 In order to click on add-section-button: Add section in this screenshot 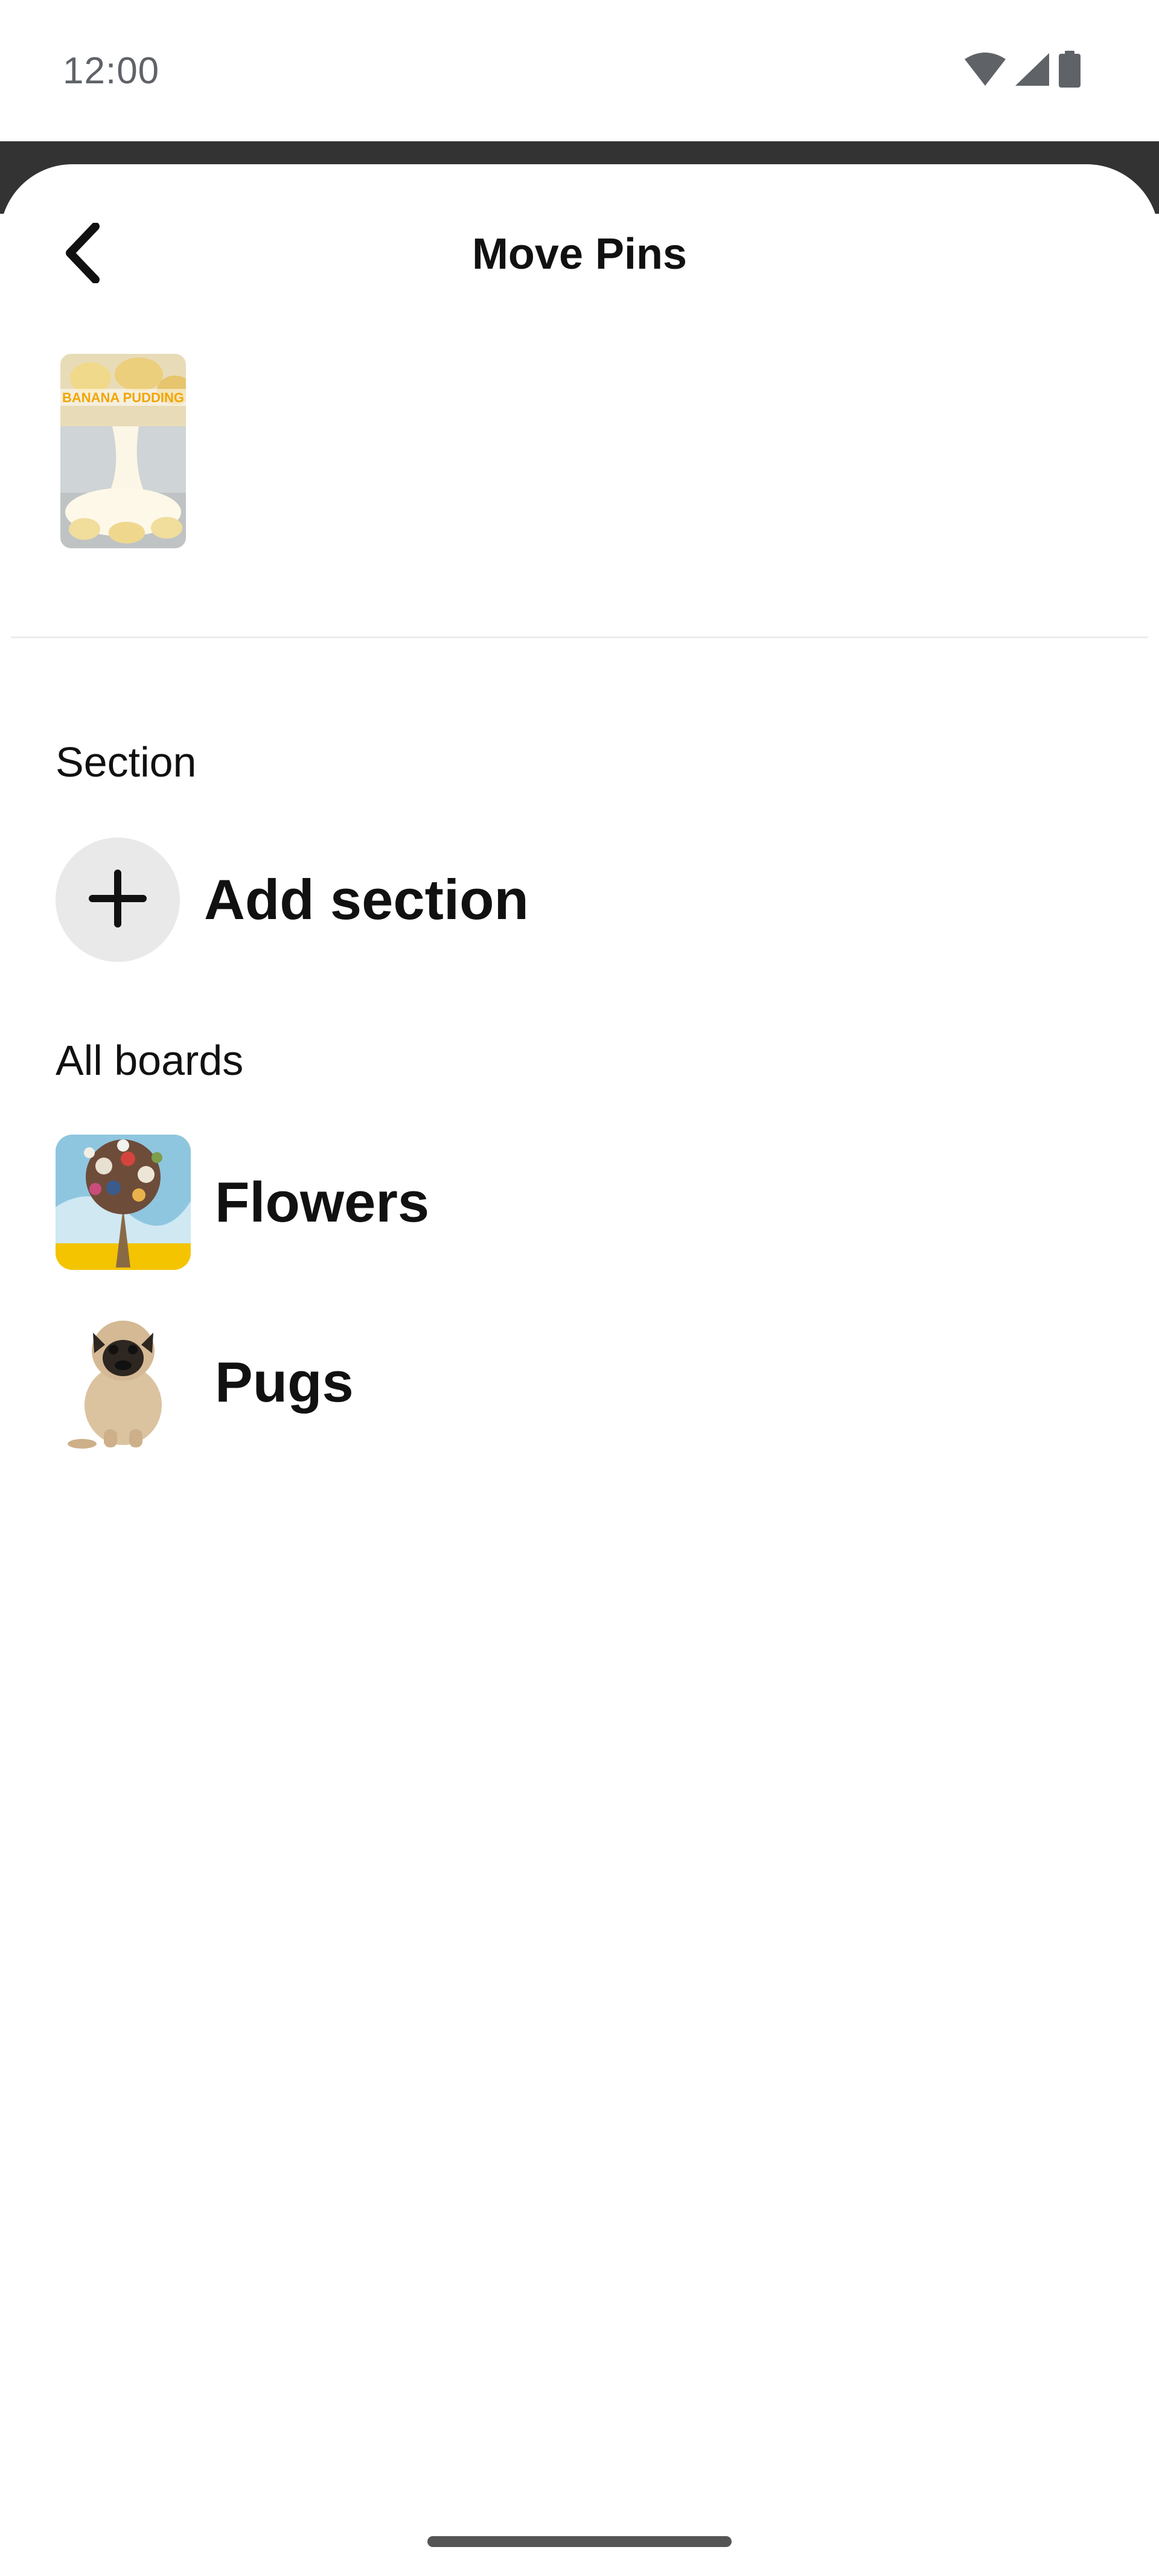, I will do `click(292, 900)`.